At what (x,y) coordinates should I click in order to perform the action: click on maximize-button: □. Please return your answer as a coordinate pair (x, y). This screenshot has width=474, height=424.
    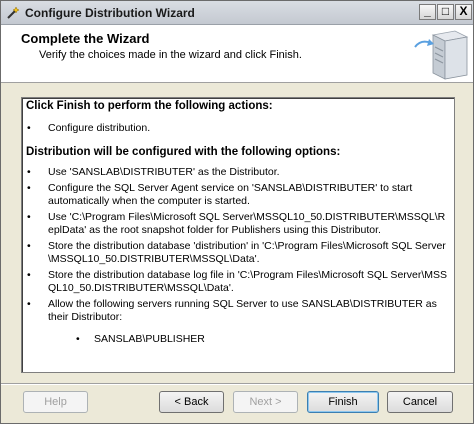
    Looking at the image, I should click on (445, 12).